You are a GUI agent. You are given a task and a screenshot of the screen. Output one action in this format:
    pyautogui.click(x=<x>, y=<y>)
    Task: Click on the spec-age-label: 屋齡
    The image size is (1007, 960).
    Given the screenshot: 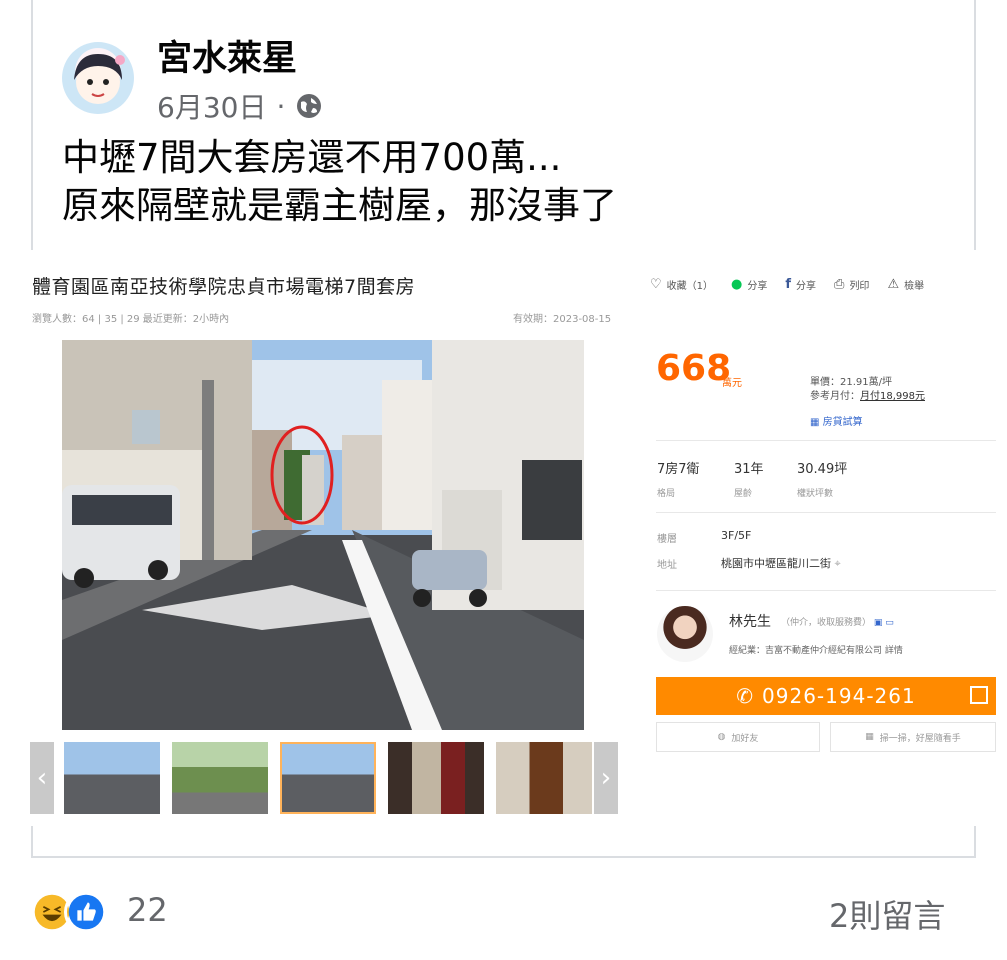 What is the action you would take?
    pyautogui.click(x=743, y=494)
    